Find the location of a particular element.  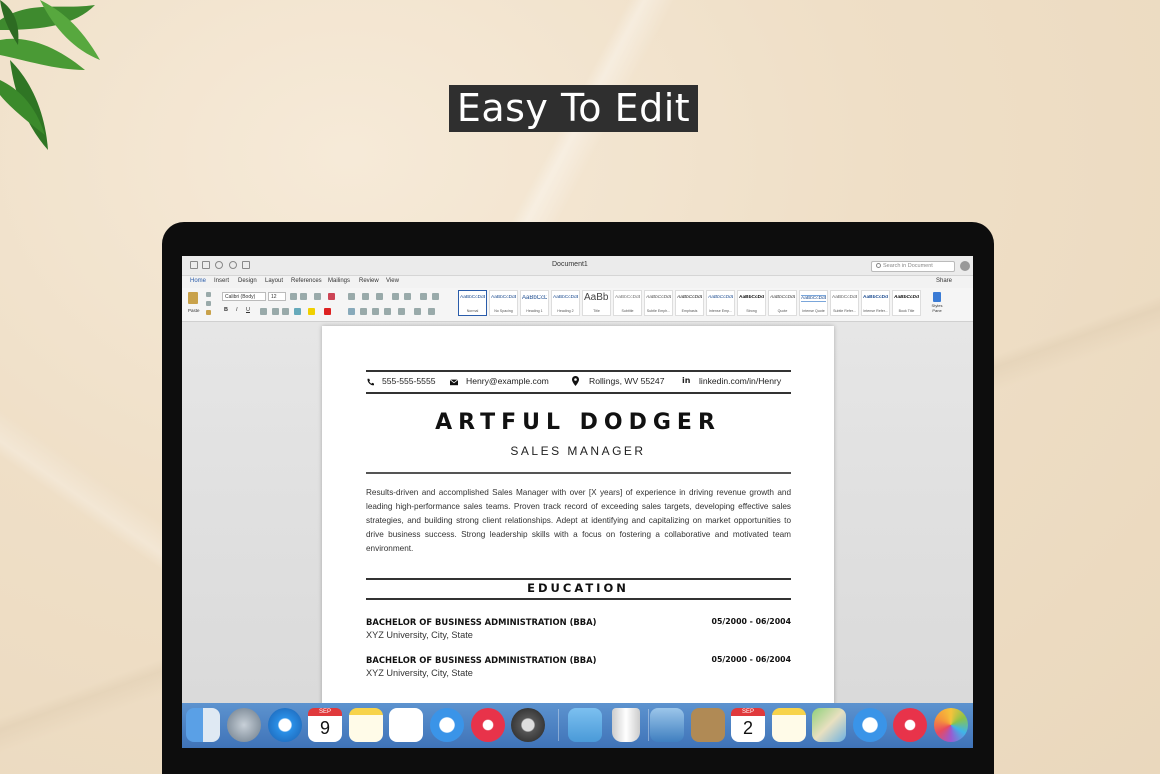

style-sample: AaBbC is located at coordinates (596, 297).